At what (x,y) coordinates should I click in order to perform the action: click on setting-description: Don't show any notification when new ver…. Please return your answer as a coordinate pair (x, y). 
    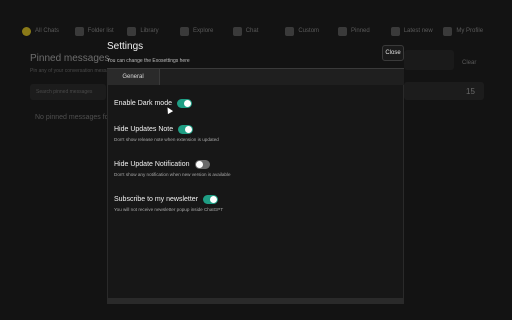
    Looking at the image, I should click on (172, 174).